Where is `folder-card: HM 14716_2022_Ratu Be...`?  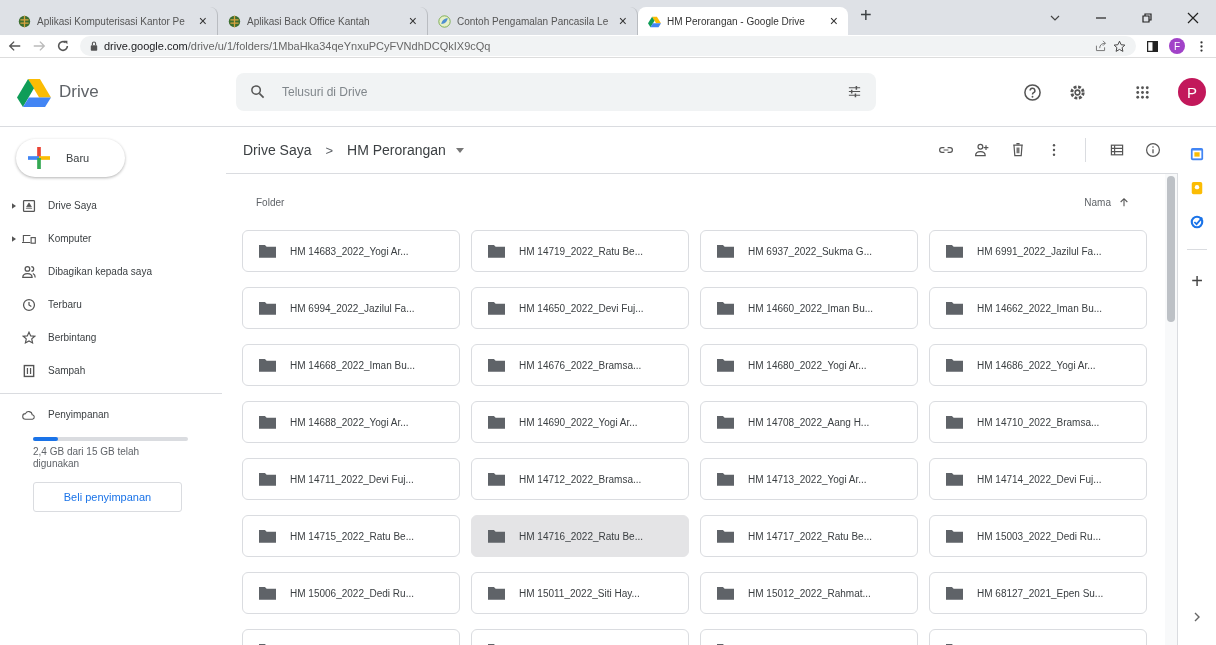
folder-card: HM 14716_2022_Ratu Be... is located at coordinates (580, 536).